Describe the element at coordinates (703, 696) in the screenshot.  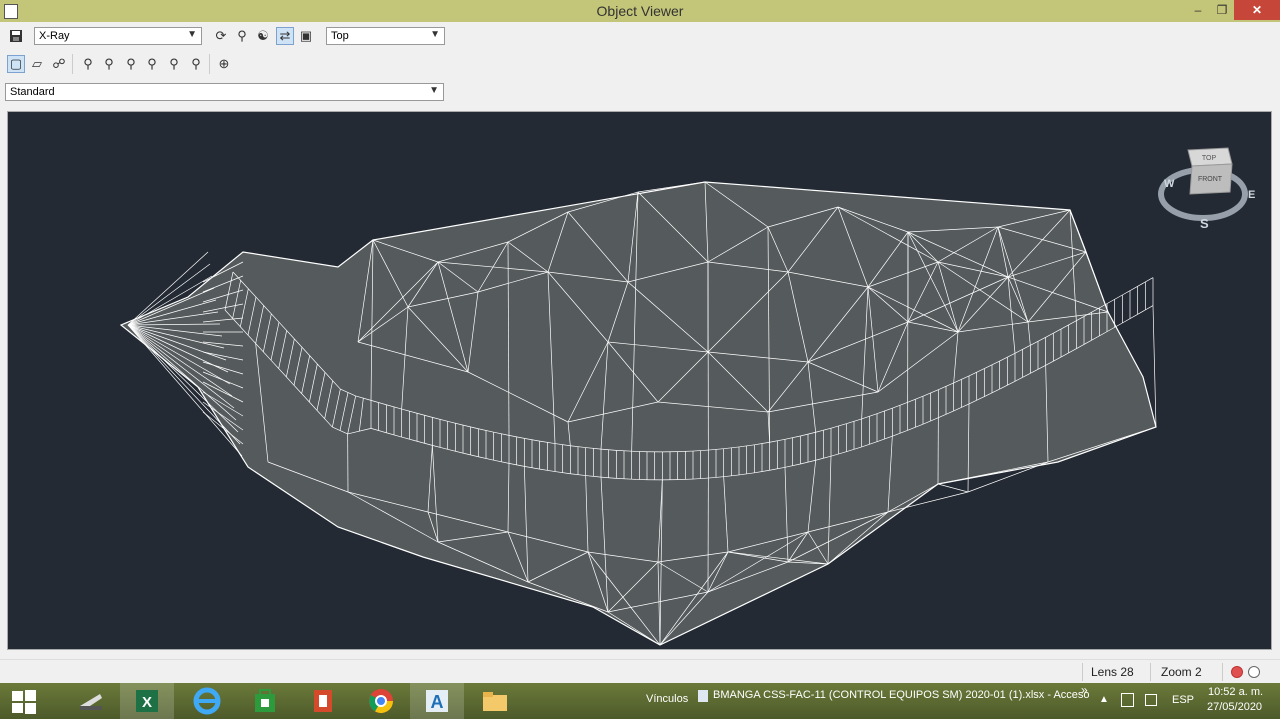
I see `file-icon` at that location.